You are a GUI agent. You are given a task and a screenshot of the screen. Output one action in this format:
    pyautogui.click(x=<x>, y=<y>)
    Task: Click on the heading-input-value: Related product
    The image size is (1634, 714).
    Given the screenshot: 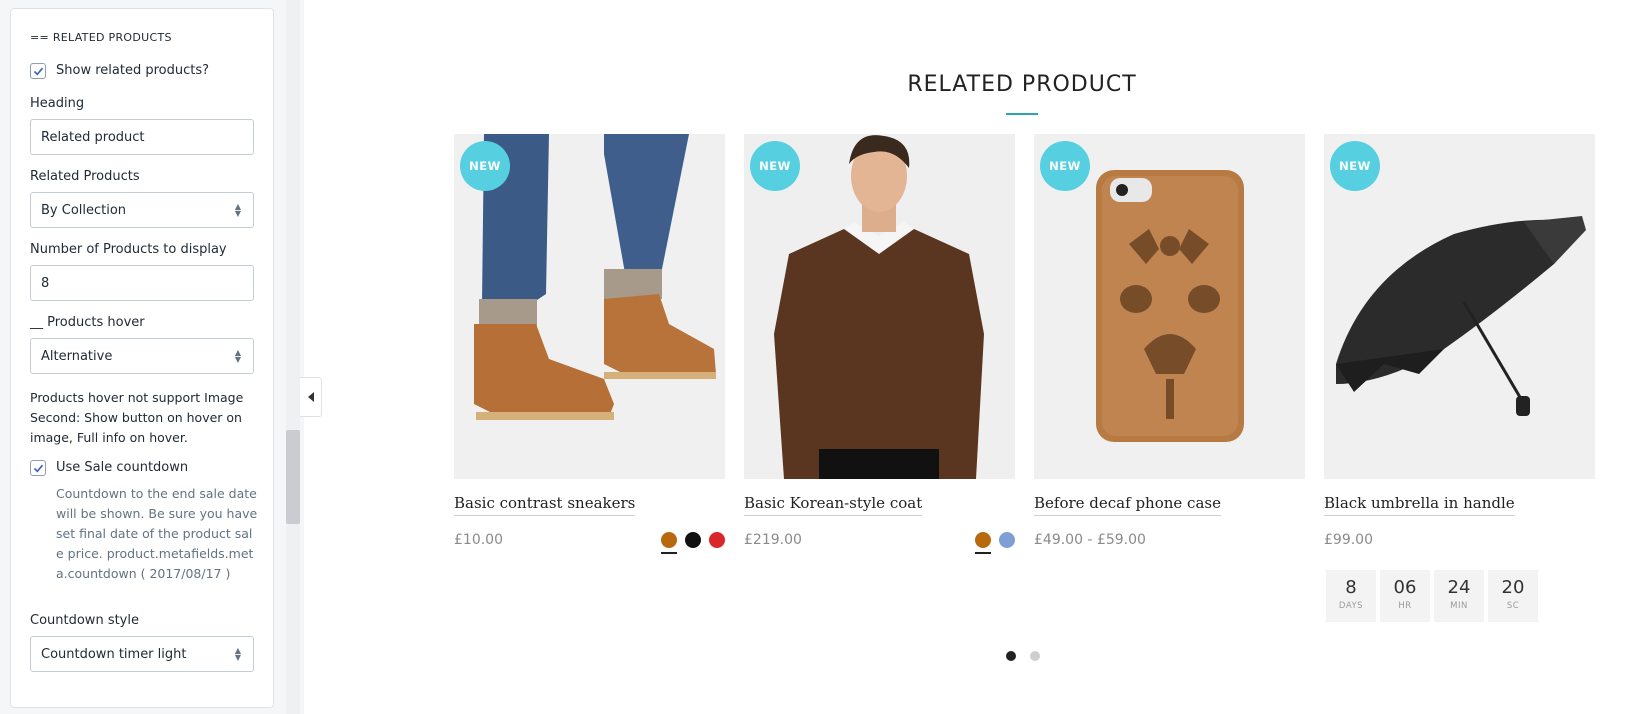 What is the action you would take?
    pyautogui.click(x=93, y=137)
    